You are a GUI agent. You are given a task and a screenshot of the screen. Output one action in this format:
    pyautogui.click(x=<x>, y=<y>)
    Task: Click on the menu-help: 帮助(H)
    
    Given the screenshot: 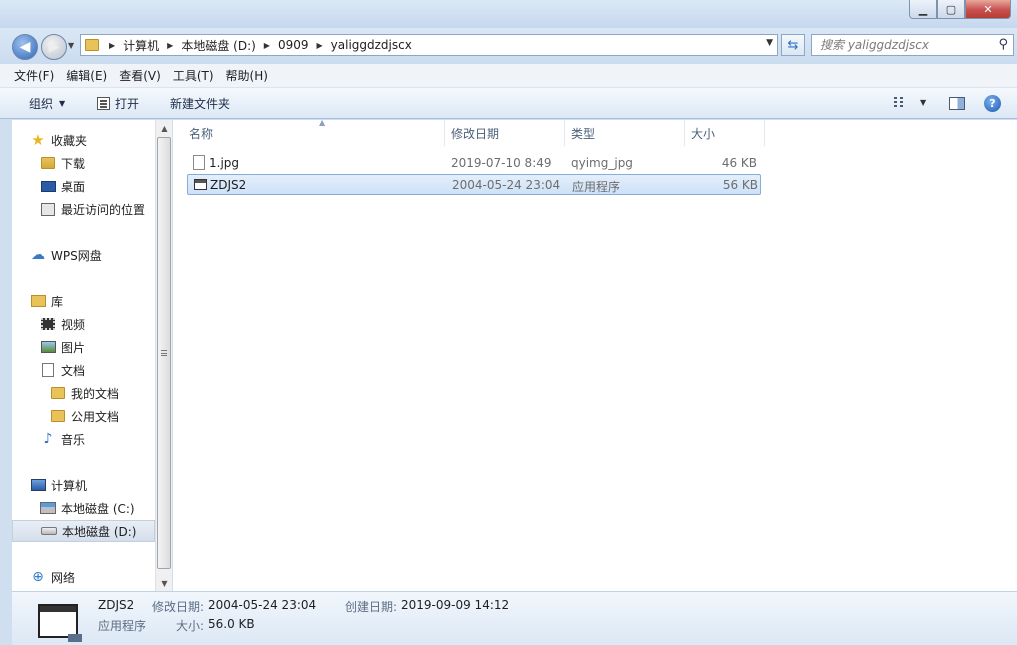 What is the action you would take?
    pyautogui.click(x=247, y=75)
    